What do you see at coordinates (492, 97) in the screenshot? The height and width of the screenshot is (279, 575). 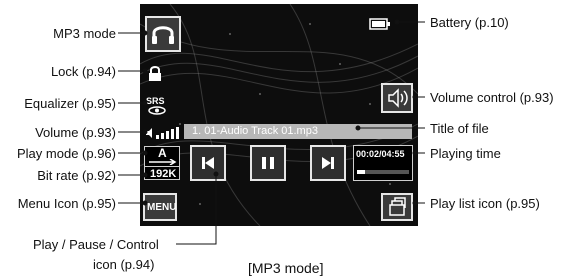 I see `callout-volume-control: Volume control (p.93)` at bounding box center [492, 97].